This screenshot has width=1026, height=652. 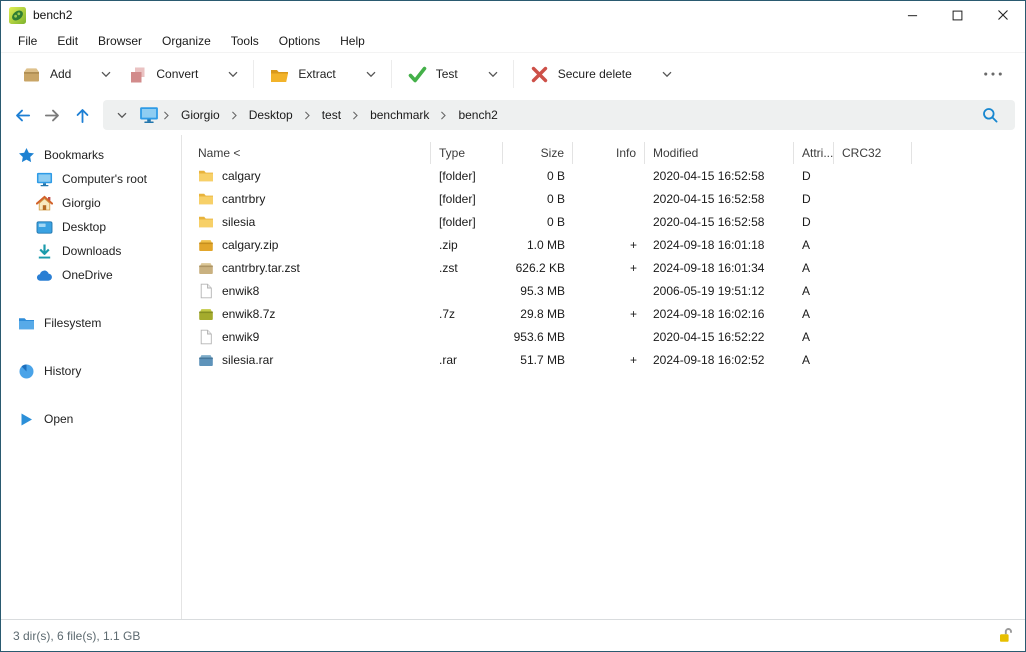 I want to click on file-modified: 2024-09-18 16:01:34, so click(x=709, y=267).